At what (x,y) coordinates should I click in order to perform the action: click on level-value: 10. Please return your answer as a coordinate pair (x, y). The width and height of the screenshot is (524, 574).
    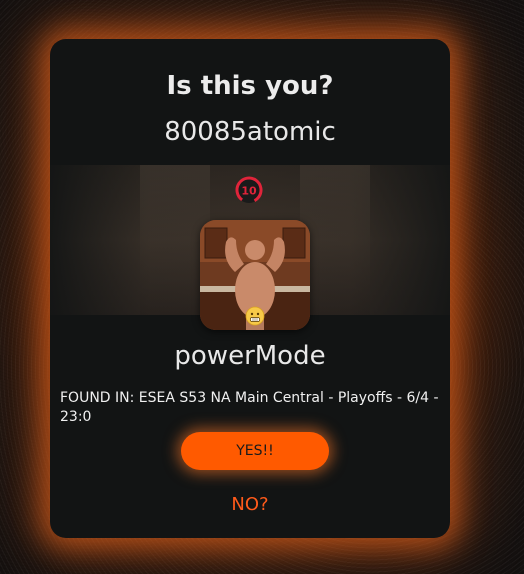
    Looking at the image, I should click on (249, 191).